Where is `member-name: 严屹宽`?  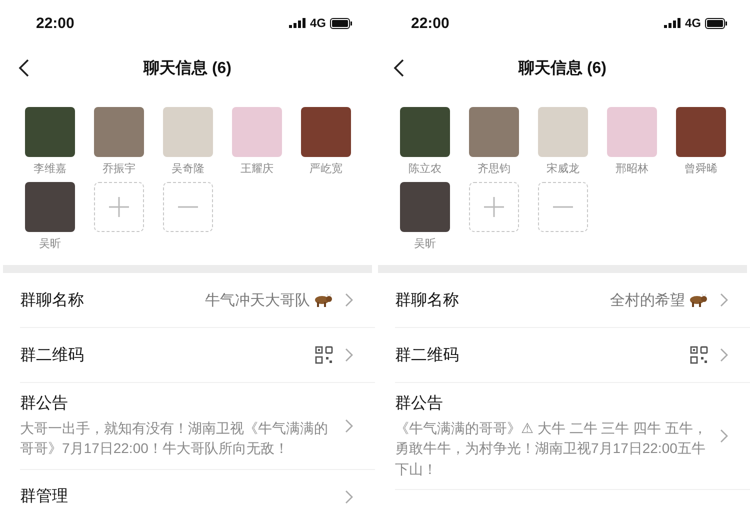 member-name: 严屹宽 is located at coordinates (326, 169).